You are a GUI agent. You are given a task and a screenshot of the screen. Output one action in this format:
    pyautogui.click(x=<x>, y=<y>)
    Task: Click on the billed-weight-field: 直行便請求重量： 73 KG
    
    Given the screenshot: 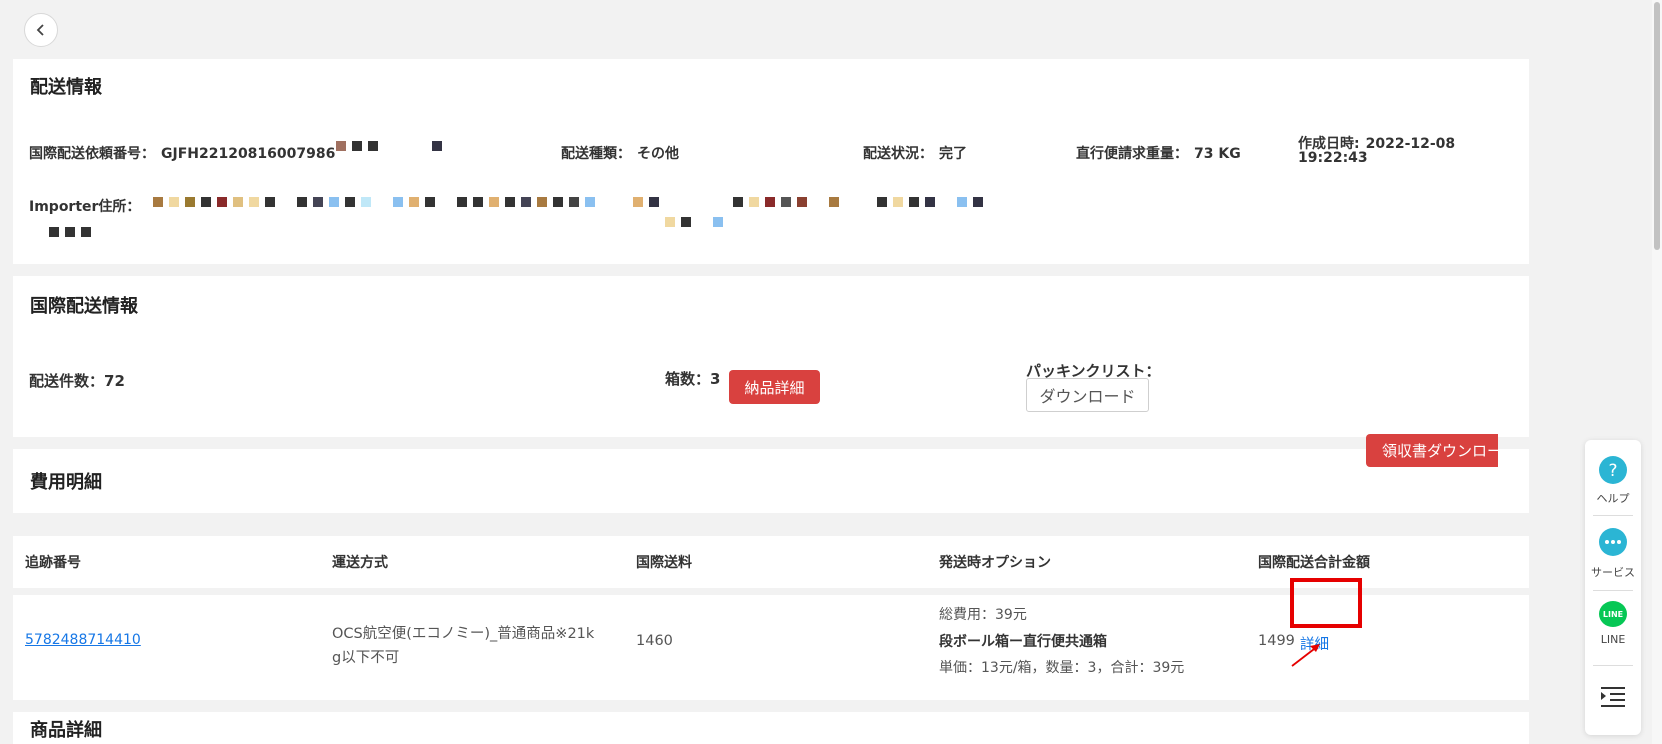 What is the action you would take?
    pyautogui.click(x=1158, y=153)
    